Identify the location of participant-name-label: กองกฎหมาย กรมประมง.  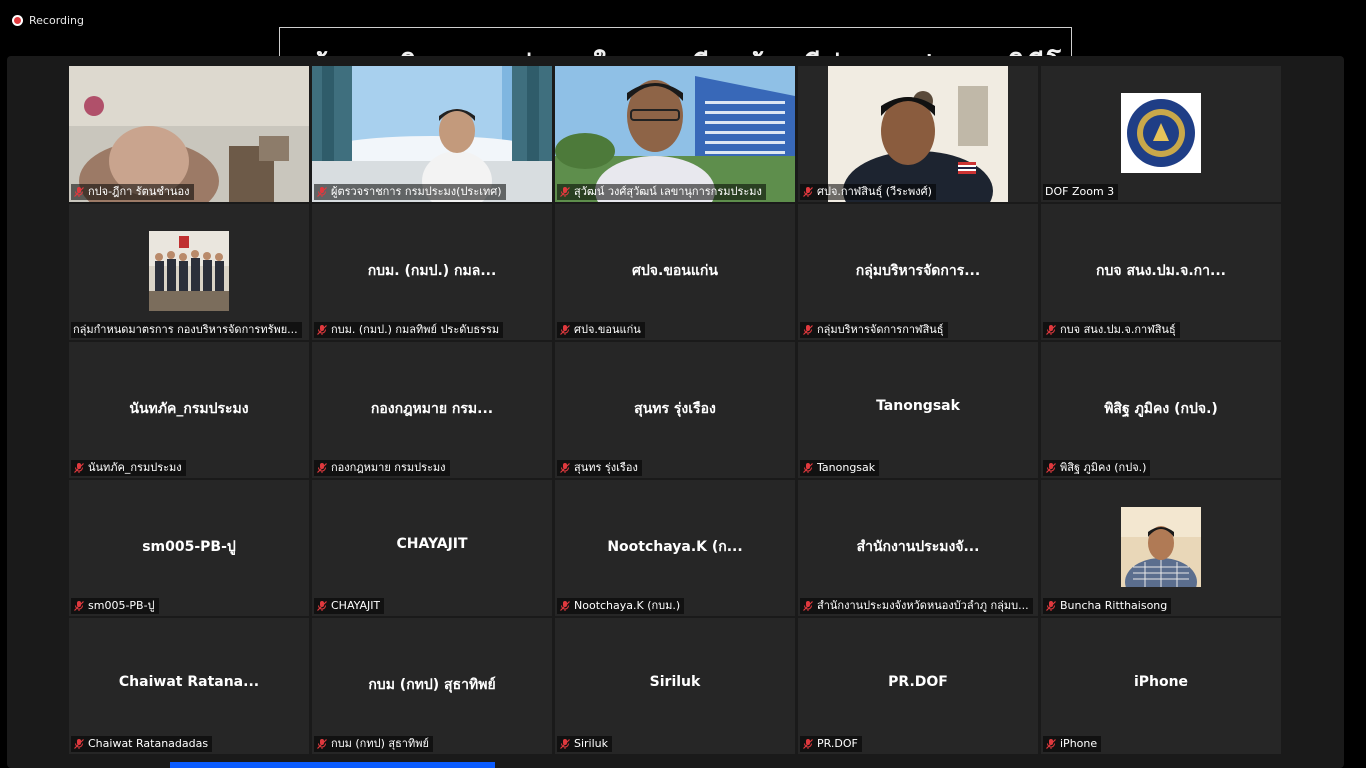
(382, 468).